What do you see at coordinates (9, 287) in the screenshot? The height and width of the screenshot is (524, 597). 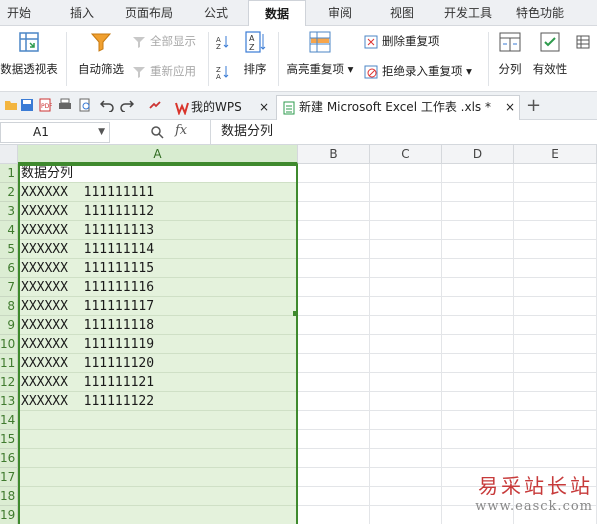 I see `row-header: 7` at bounding box center [9, 287].